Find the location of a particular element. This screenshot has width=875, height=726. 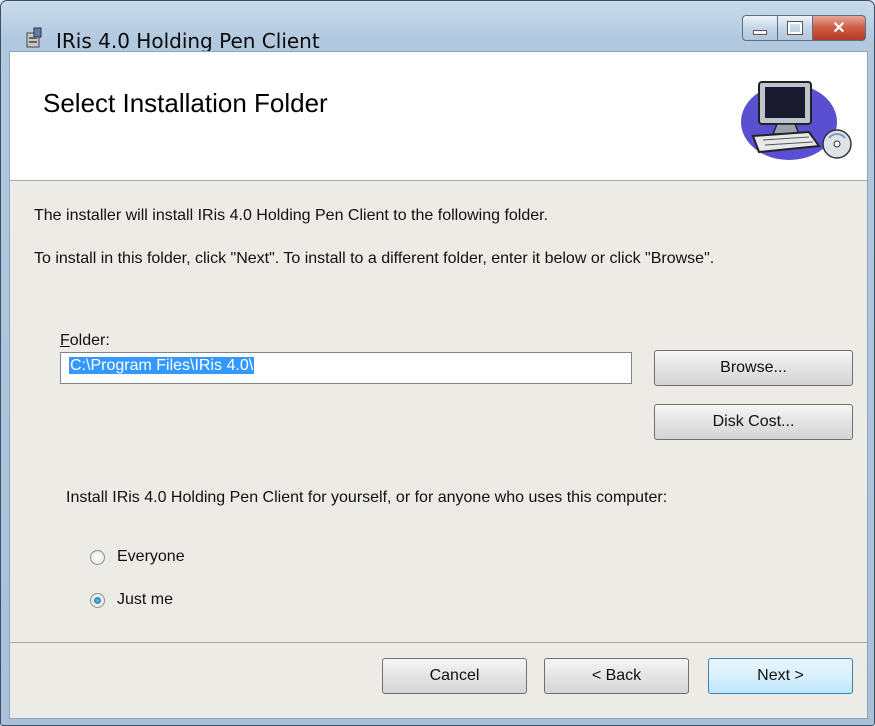

footer-divider is located at coordinates (438, 642).